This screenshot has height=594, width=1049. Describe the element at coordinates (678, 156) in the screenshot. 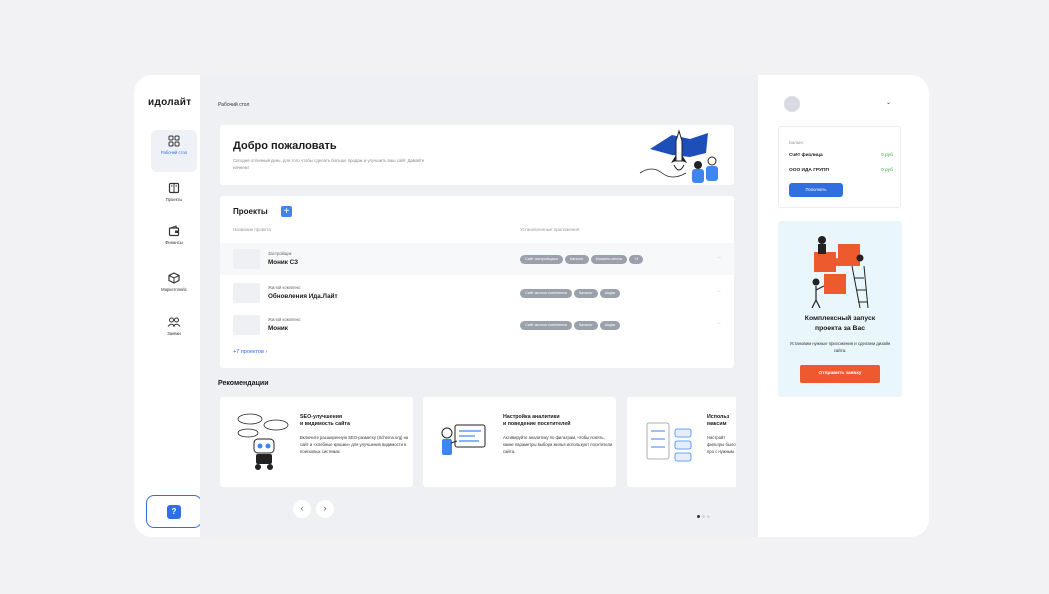

I see `rocket-team-illustration` at that location.